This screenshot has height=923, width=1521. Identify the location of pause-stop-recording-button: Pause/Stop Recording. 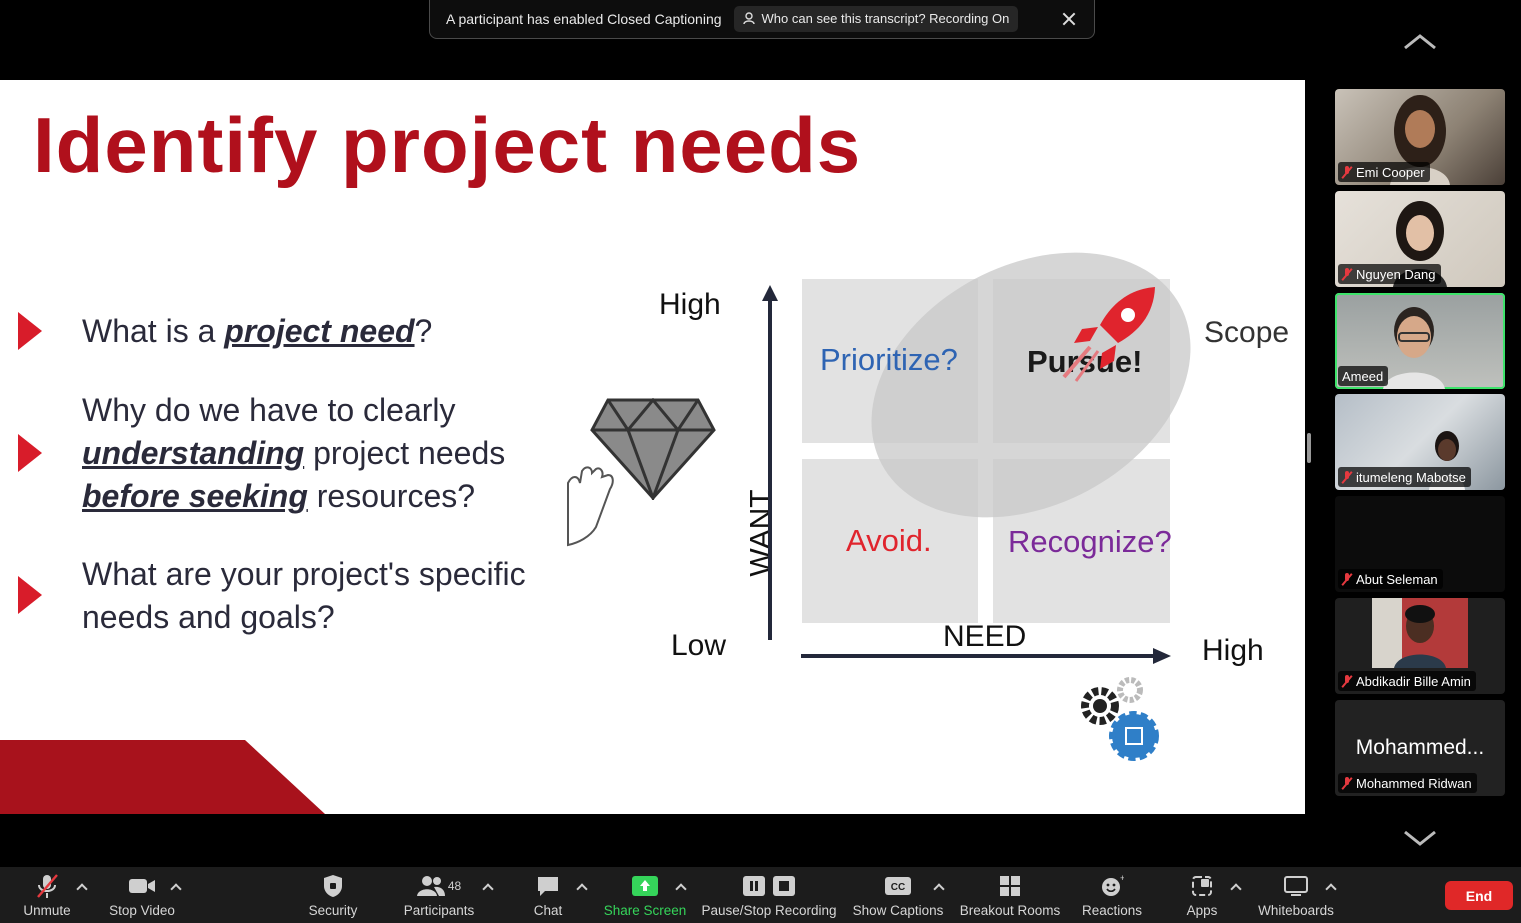
(769, 895).